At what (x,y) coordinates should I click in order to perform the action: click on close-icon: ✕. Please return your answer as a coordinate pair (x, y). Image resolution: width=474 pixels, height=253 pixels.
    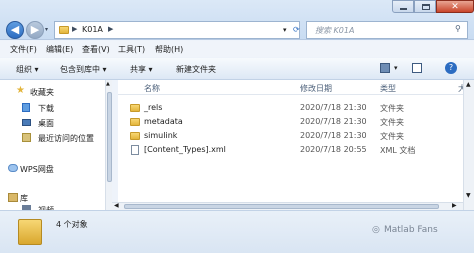
    Looking at the image, I should click on (455, 7).